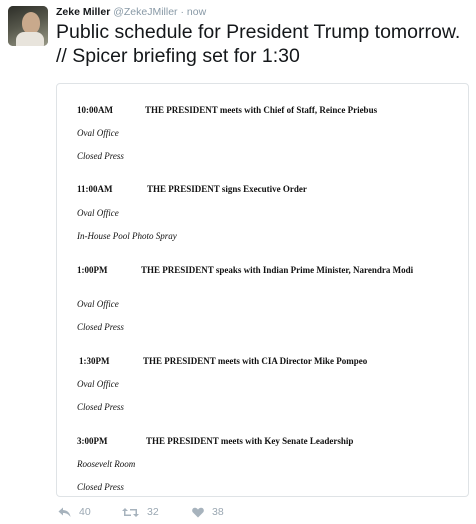  Describe the element at coordinates (94, 361) in the screenshot. I see `event-time: 1:30PM` at that location.